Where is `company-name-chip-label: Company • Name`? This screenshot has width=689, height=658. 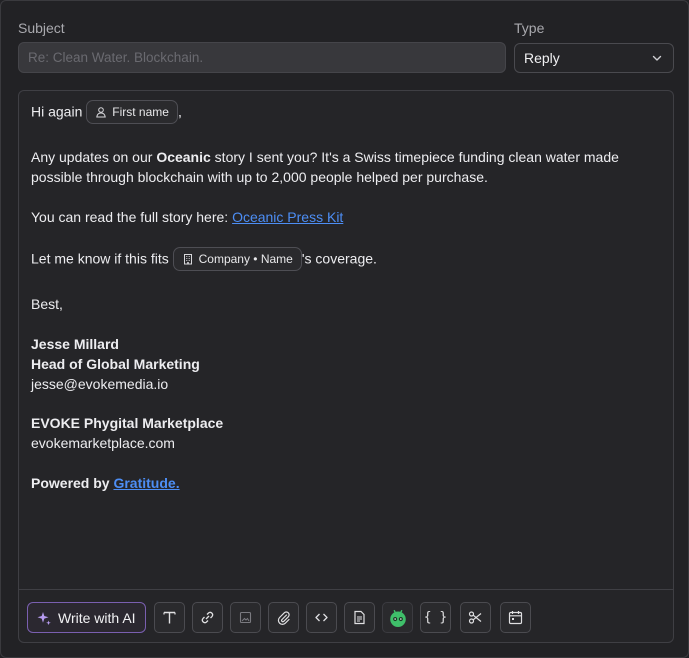 company-name-chip-label: Company • Name is located at coordinates (245, 259).